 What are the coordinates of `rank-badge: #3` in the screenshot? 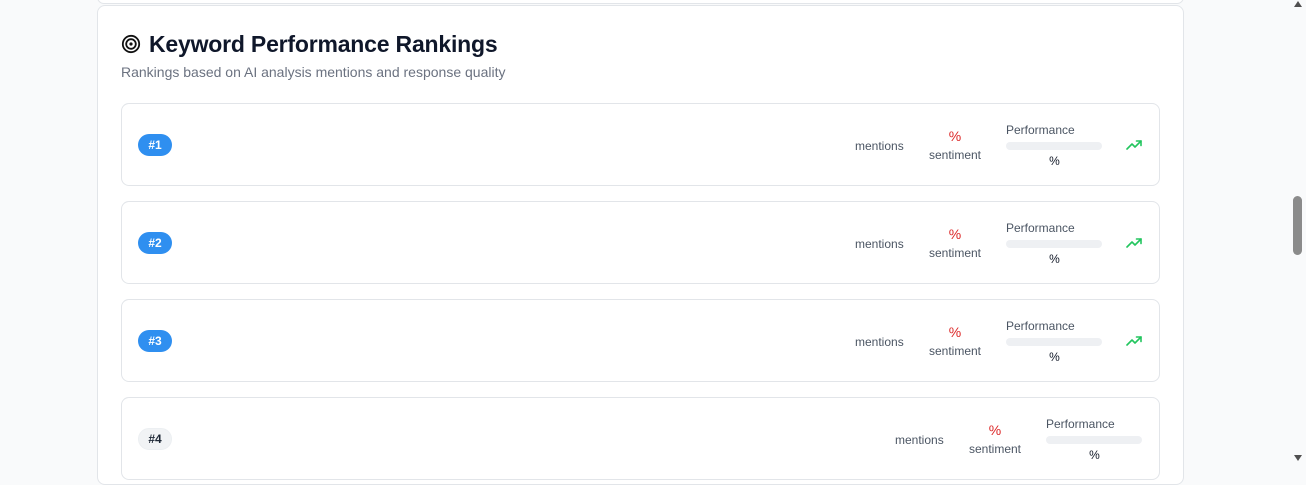 It's located at (155, 341).